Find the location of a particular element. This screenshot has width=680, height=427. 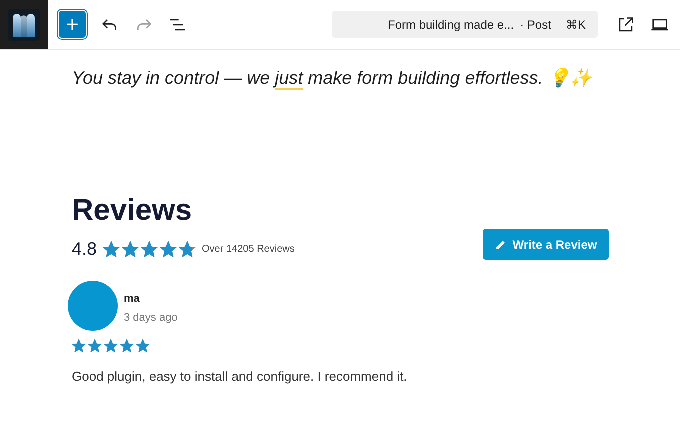

review-time: 3 days ago is located at coordinates (151, 318).